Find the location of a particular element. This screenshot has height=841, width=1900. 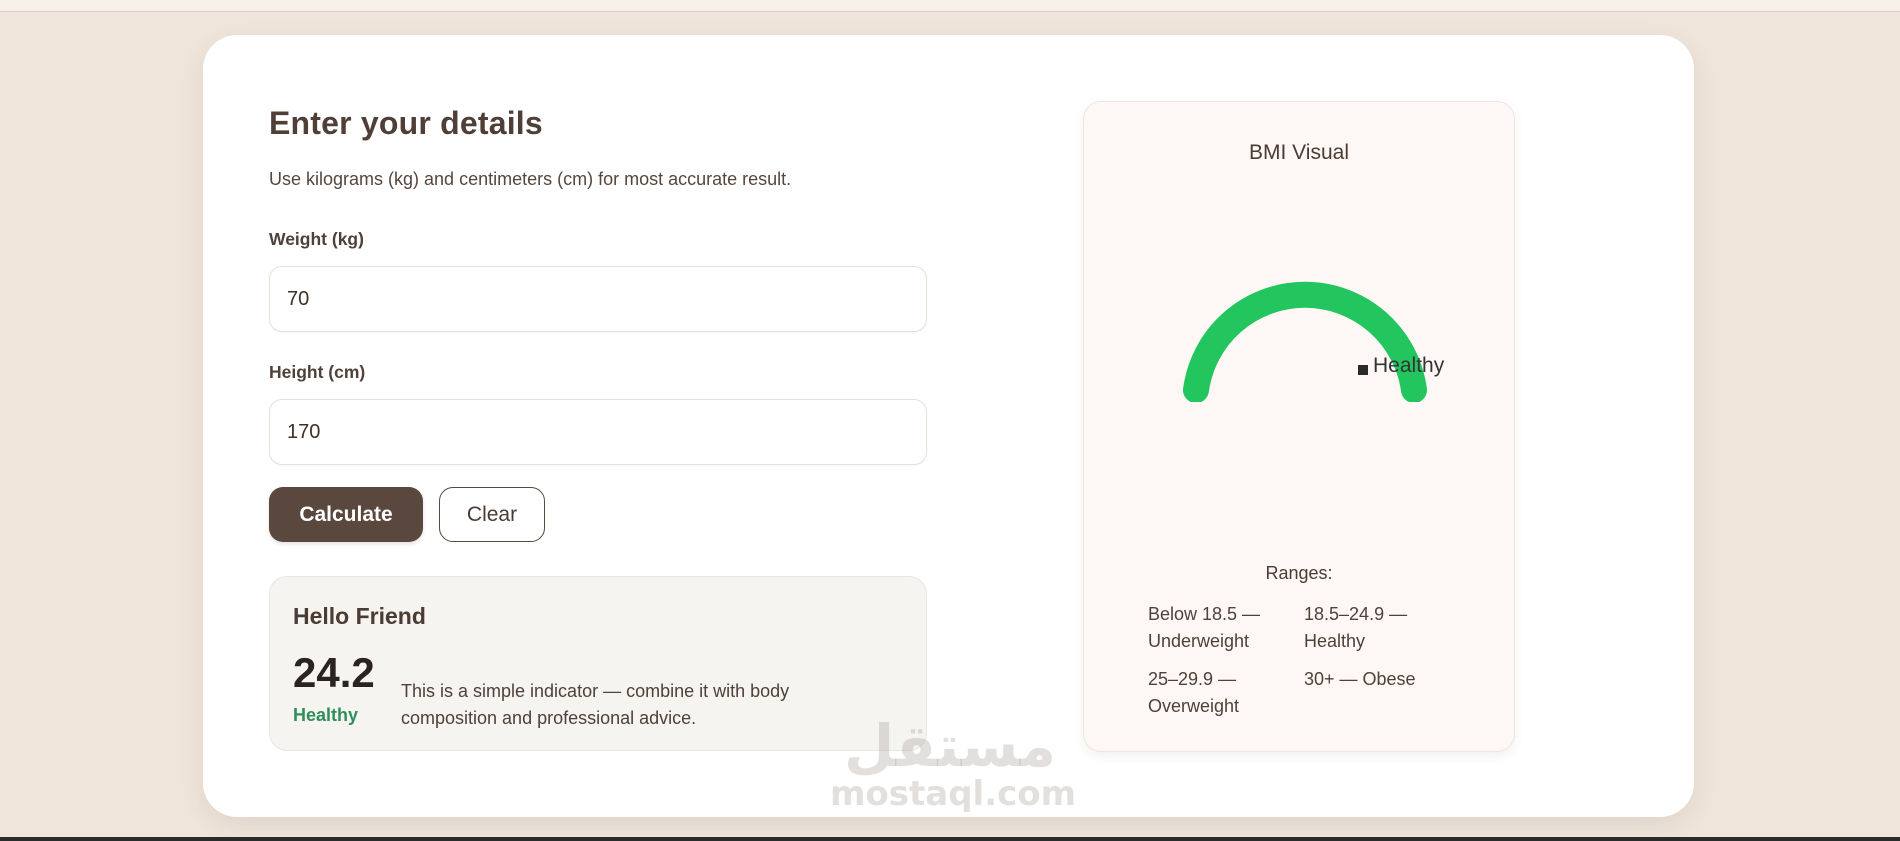

clear-button: Clear is located at coordinates (492, 514).